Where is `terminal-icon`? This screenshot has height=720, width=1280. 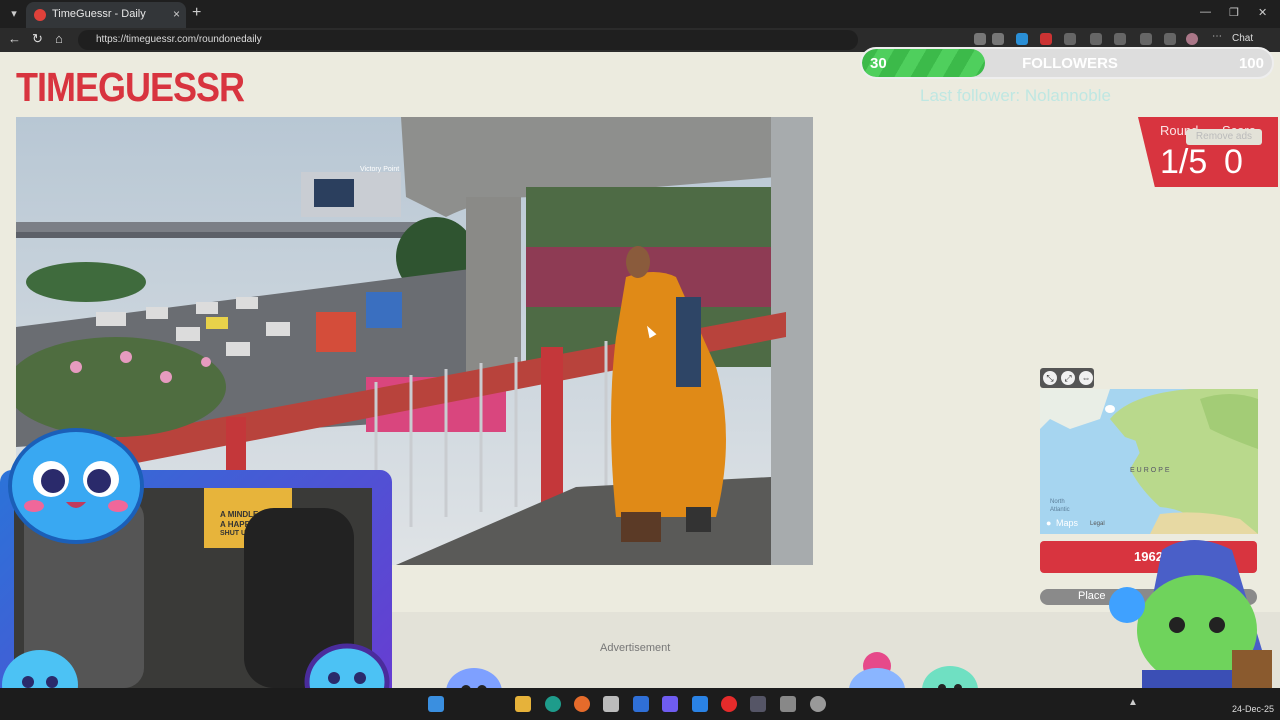 terminal-icon is located at coordinates (758, 704).